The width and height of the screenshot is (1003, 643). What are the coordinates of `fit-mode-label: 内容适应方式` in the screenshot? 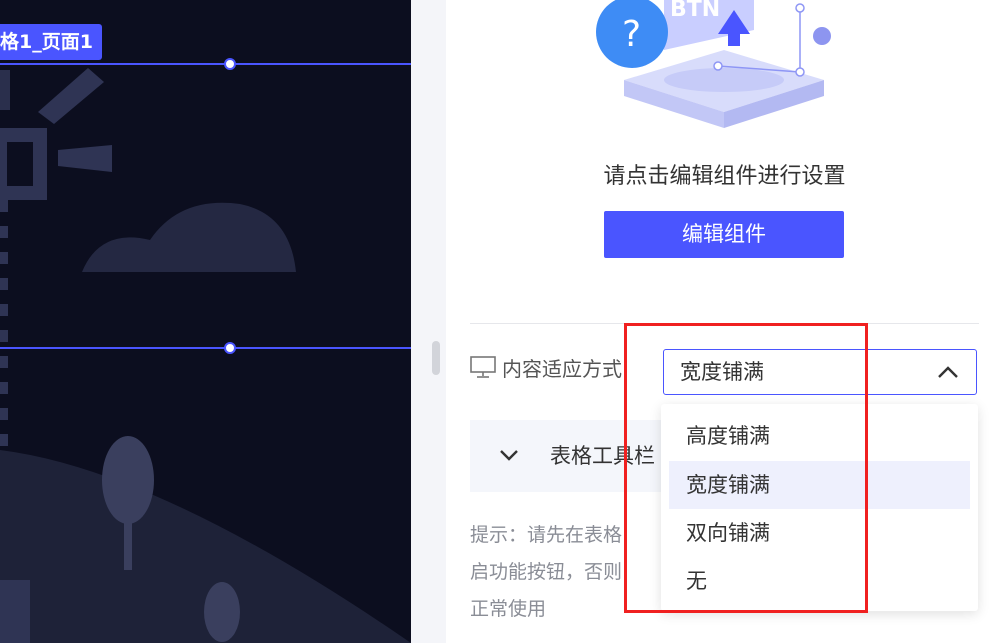 It's located at (562, 368).